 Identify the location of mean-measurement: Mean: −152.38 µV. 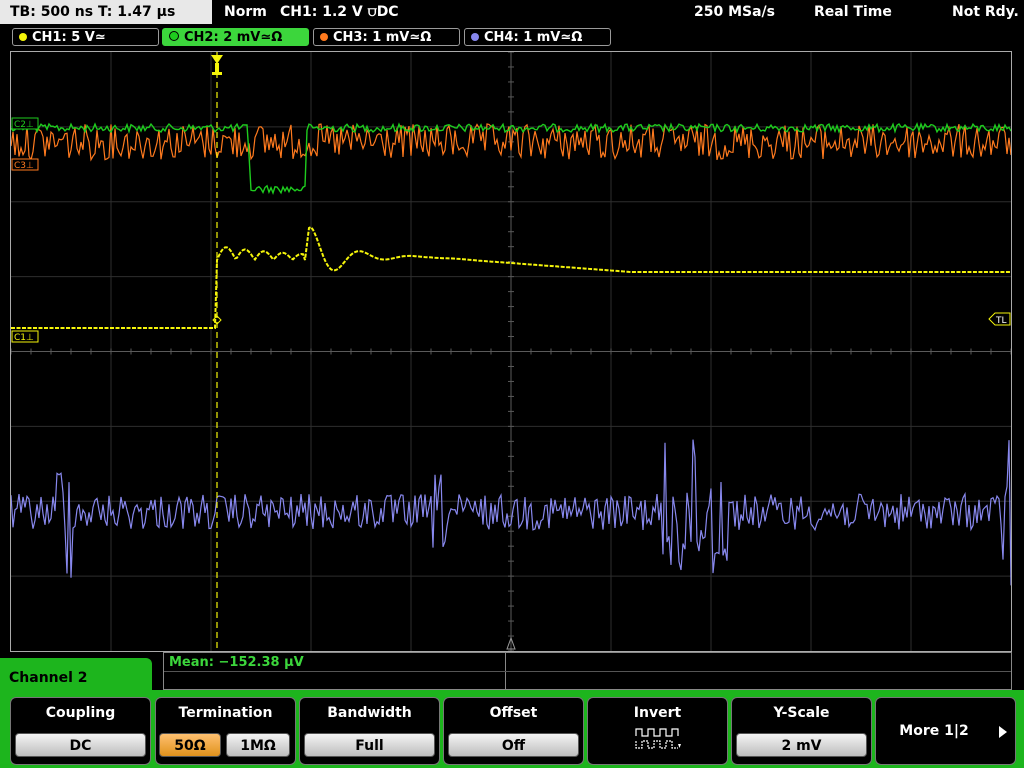
(236, 662).